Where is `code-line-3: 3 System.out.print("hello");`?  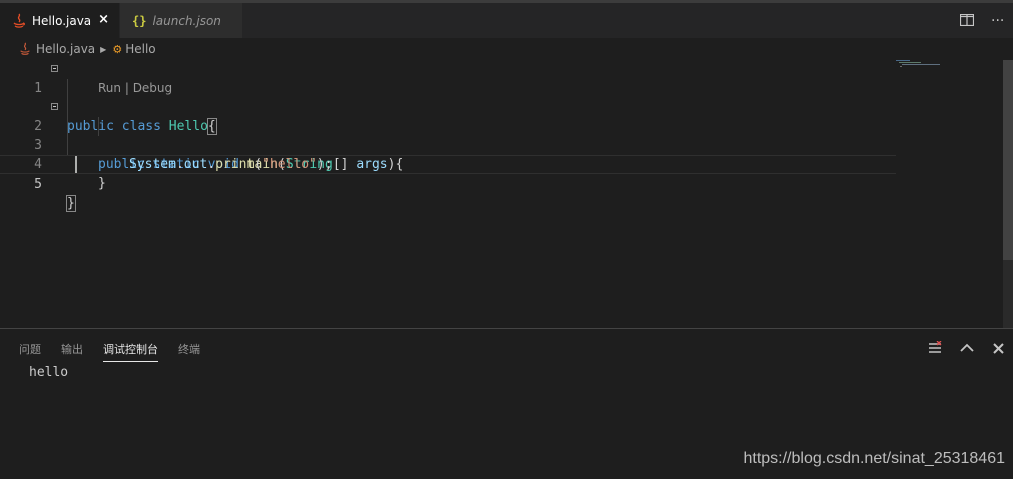
code-line-3: 3 System.out.print("hello"); is located at coordinates (448, 144).